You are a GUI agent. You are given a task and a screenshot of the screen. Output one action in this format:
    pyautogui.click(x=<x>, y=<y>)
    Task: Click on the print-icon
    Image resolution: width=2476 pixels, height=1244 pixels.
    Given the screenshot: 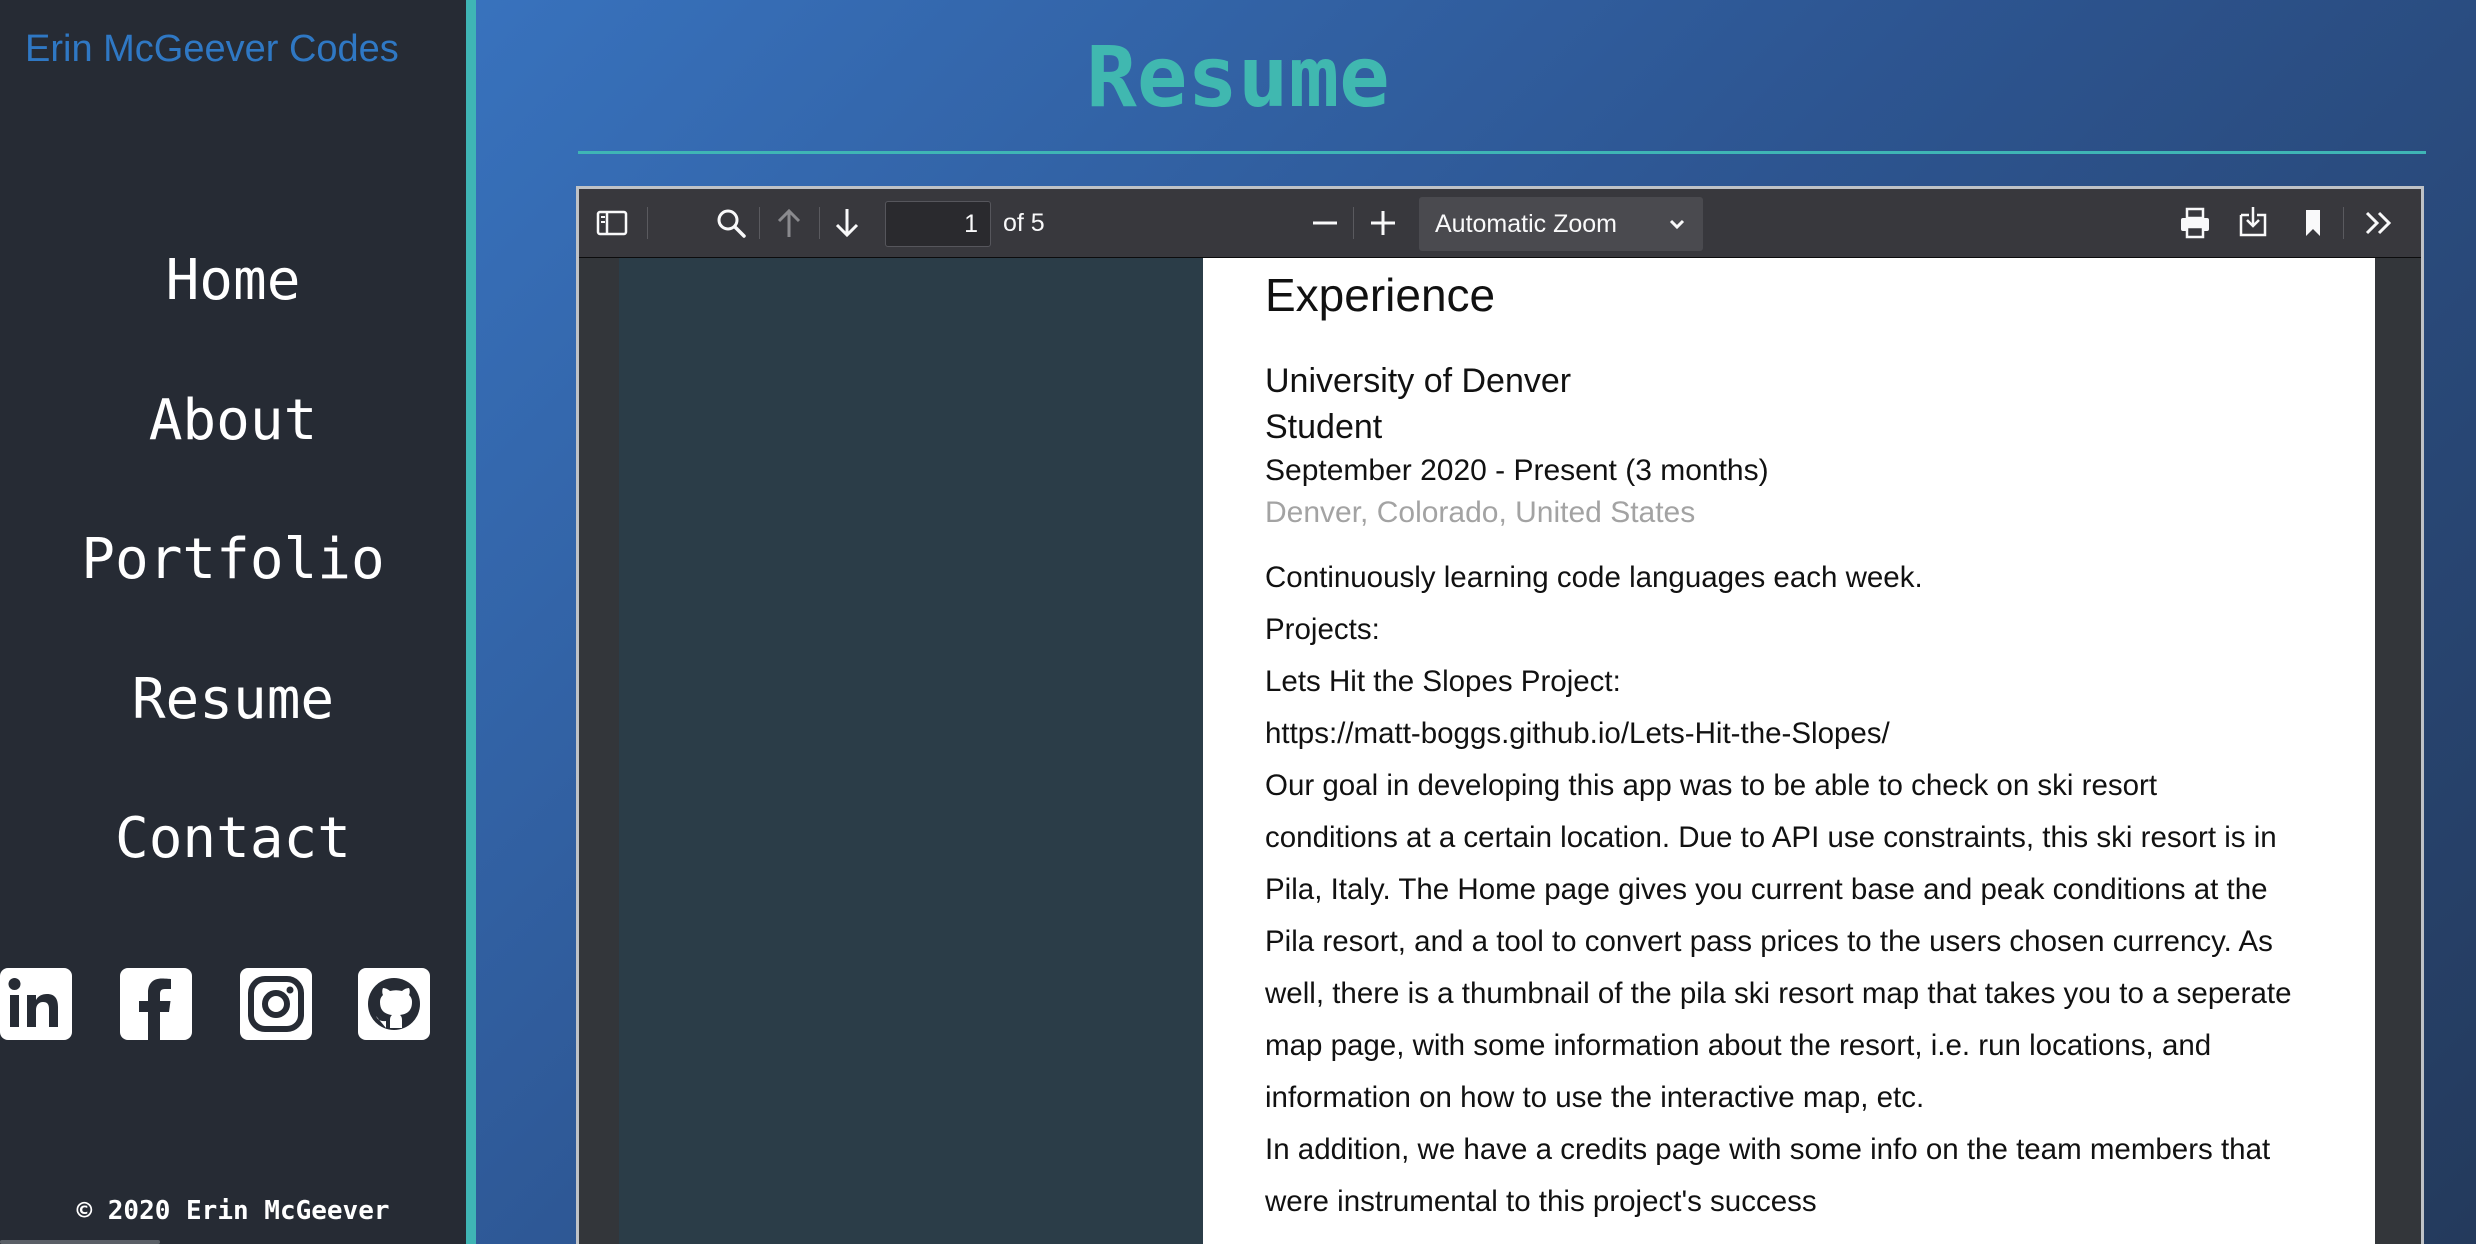 What is the action you would take?
    pyautogui.click(x=2195, y=223)
    